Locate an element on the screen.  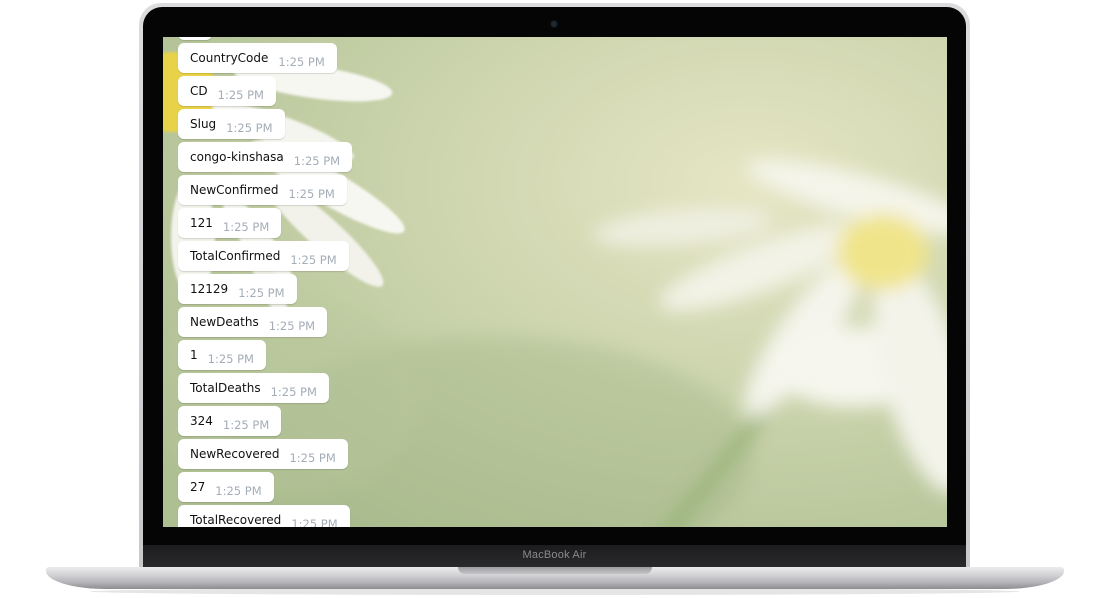
message-bubble: CD 1:25 PM is located at coordinates (227, 91).